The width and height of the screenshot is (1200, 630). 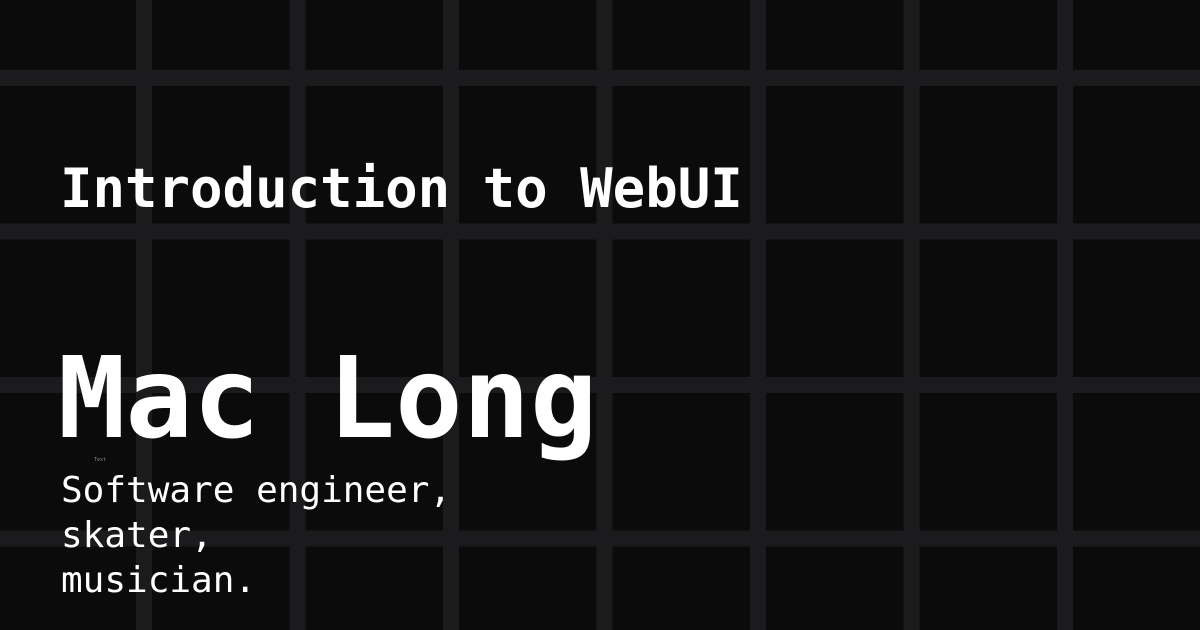 I want to click on tiny-text-label: Text, so click(x=100, y=460).